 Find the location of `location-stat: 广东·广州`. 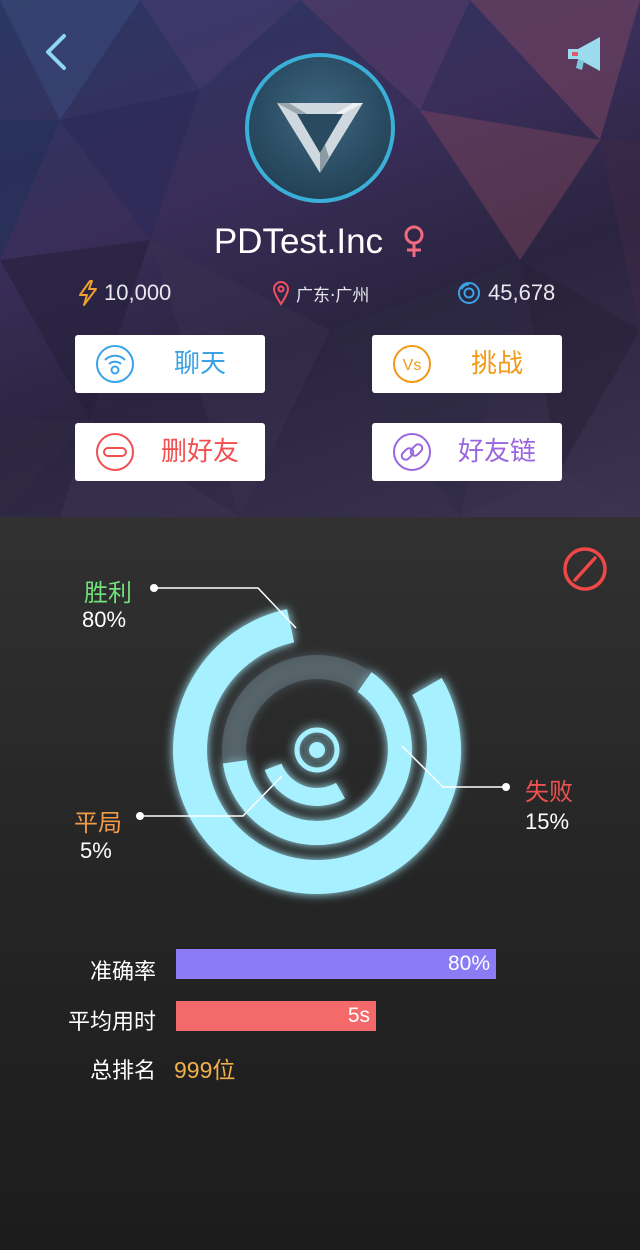

location-stat: 广东·广州 is located at coordinates (320, 293).